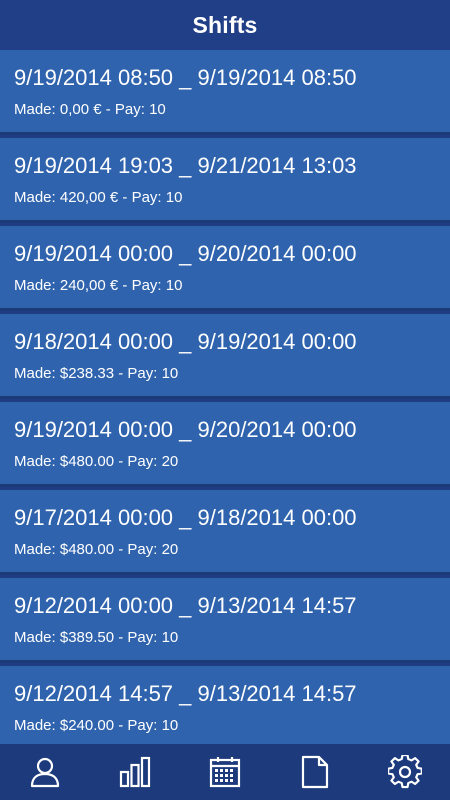  What do you see at coordinates (185, 517) in the screenshot?
I see `shift-dates: 9/17/2014 00:00 _ 9/18/2014 00:00` at bounding box center [185, 517].